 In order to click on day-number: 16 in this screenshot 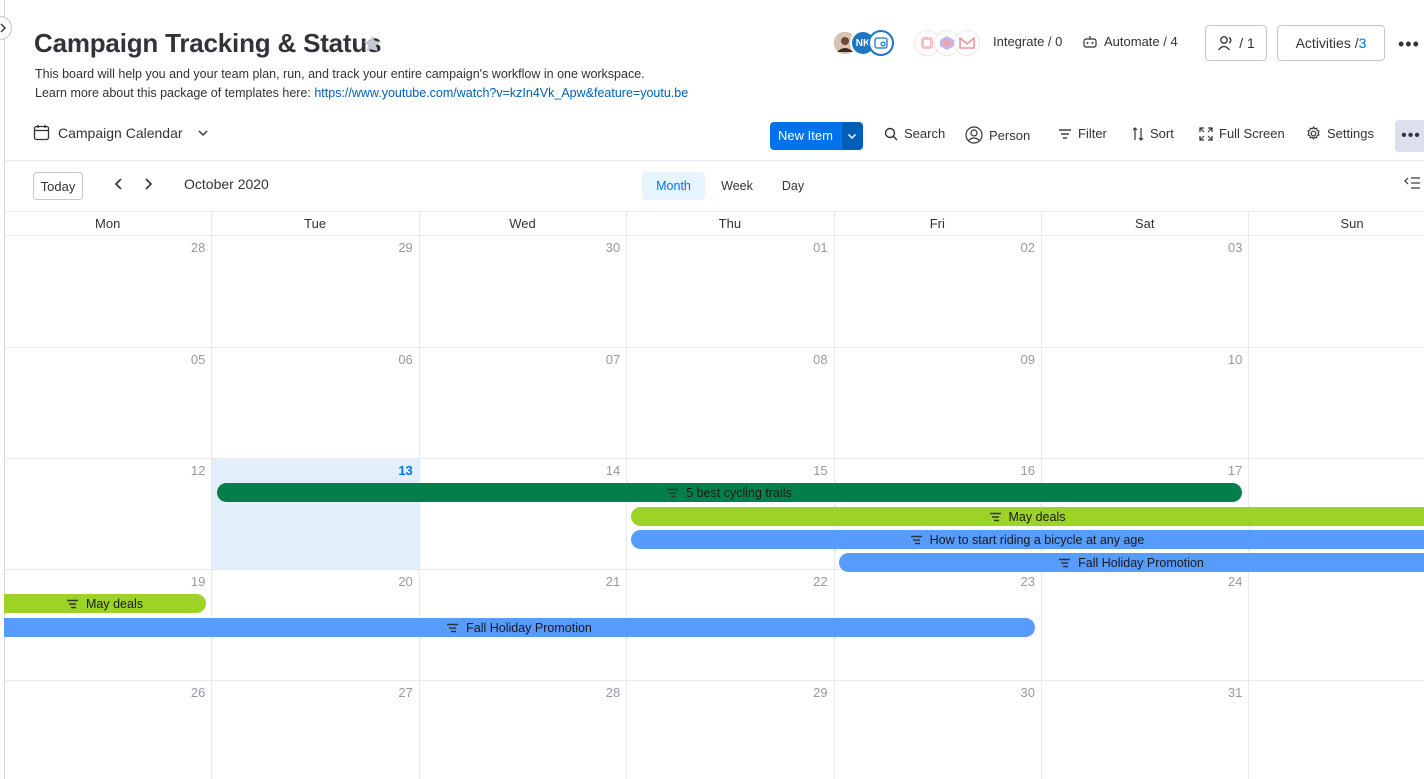, I will do `click(1027, 470)`.